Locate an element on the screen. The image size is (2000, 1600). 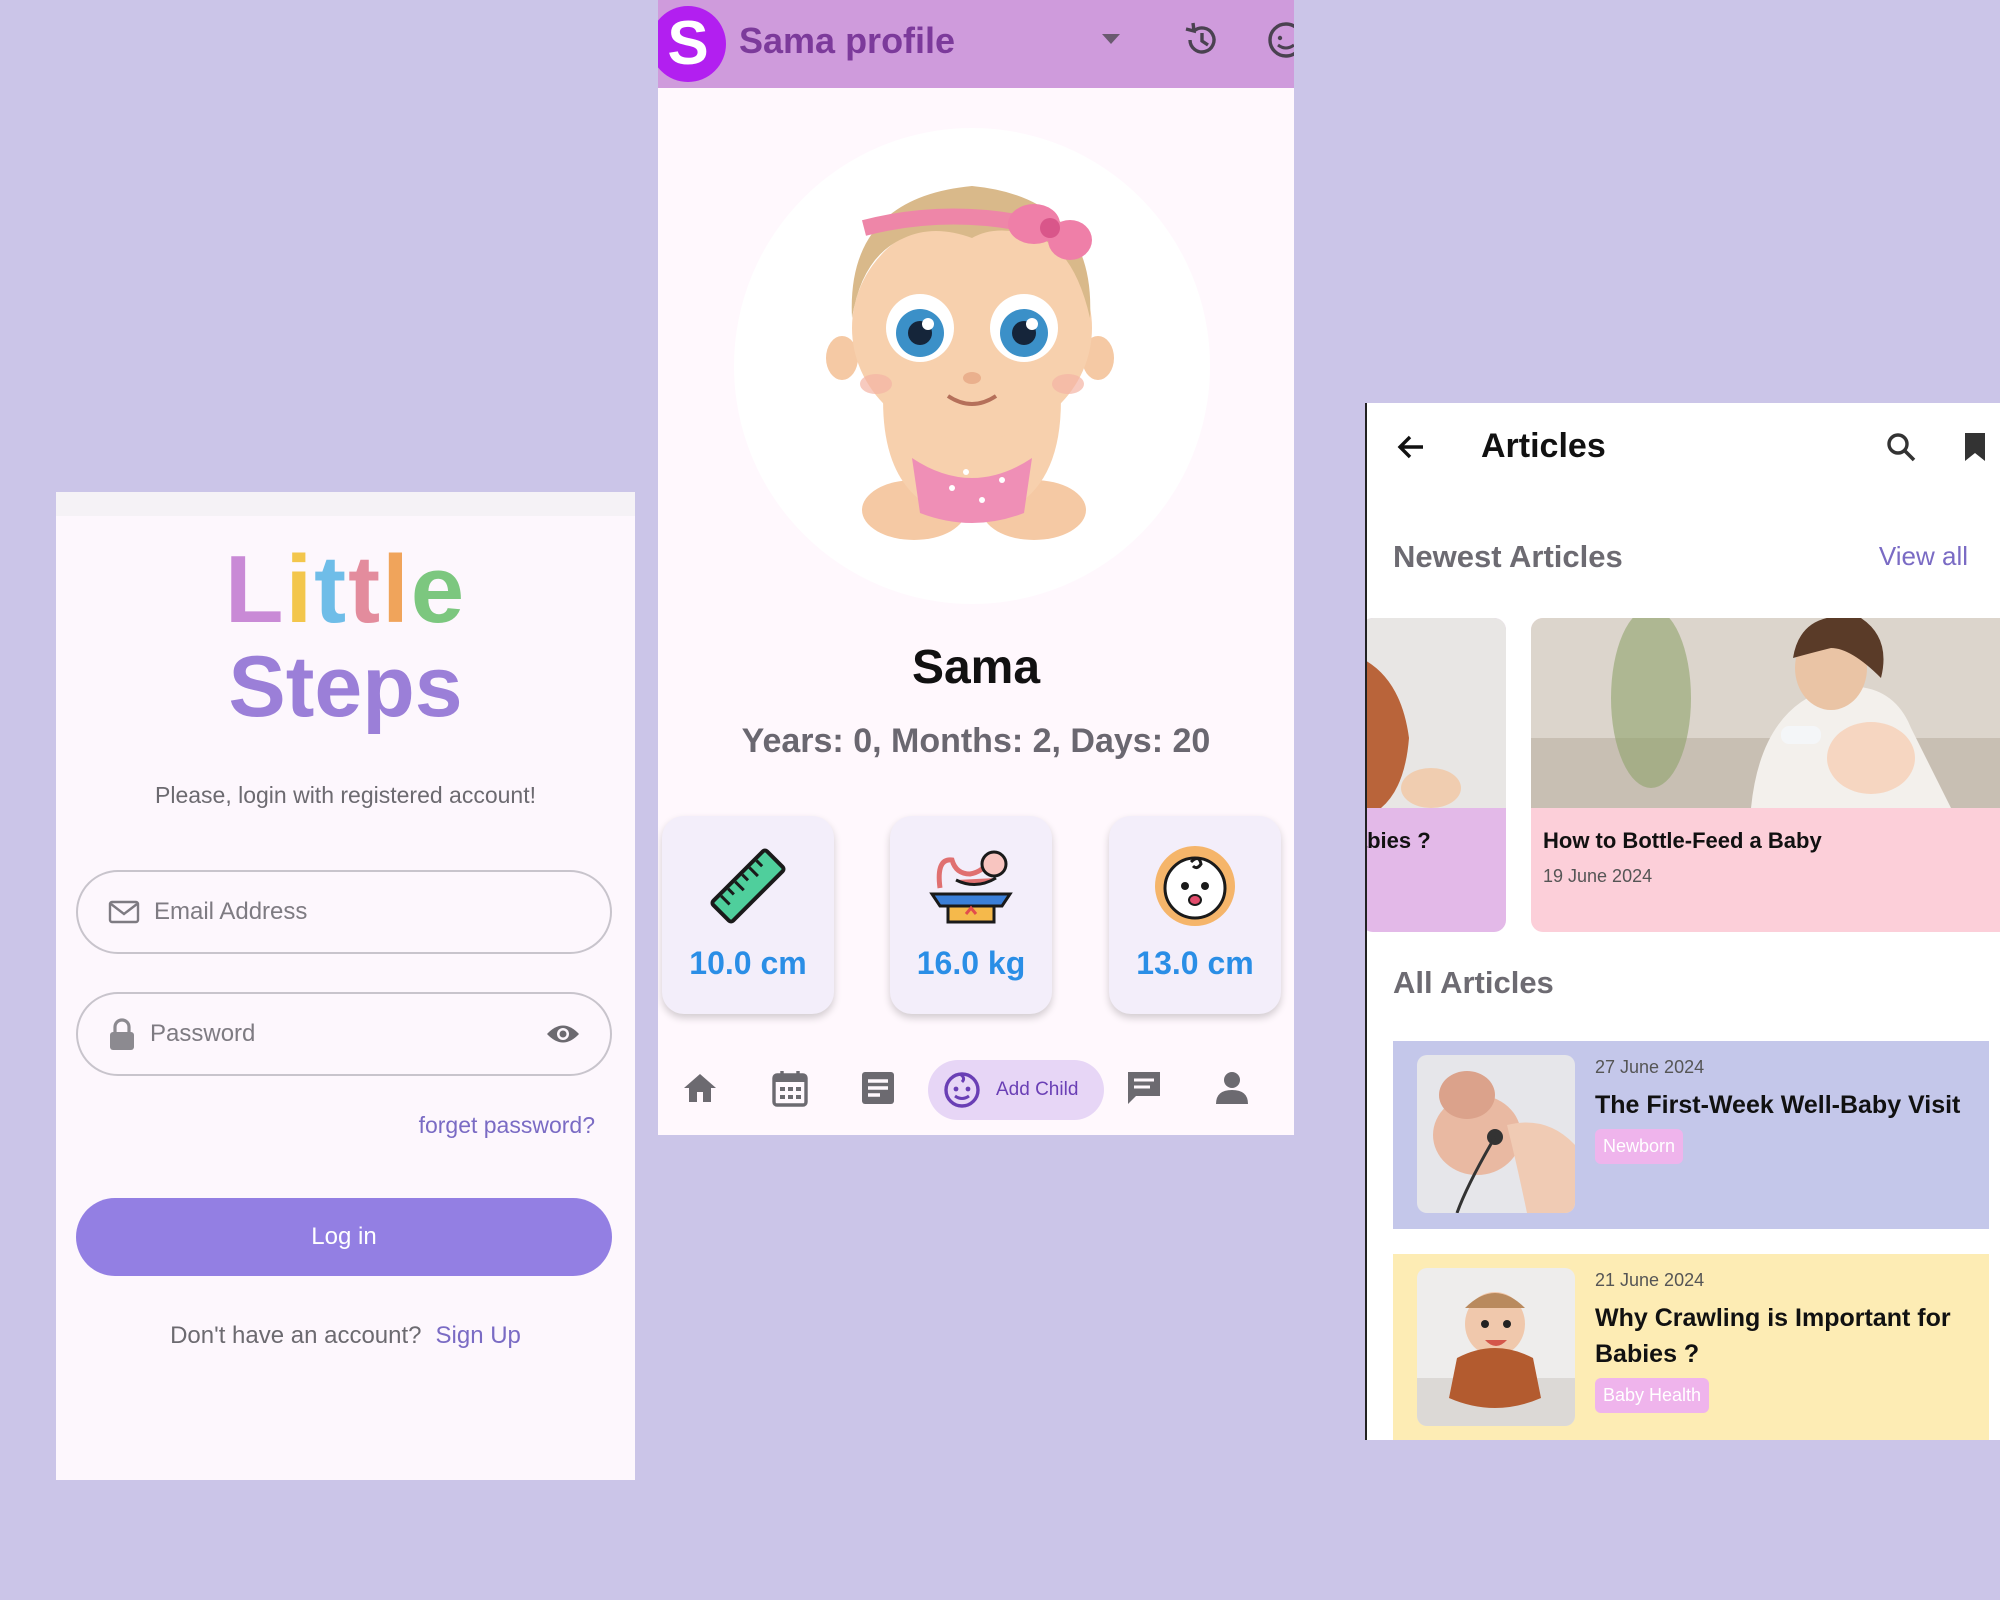
add-child-label: Add Child is located at coordinates (1037, 1089).